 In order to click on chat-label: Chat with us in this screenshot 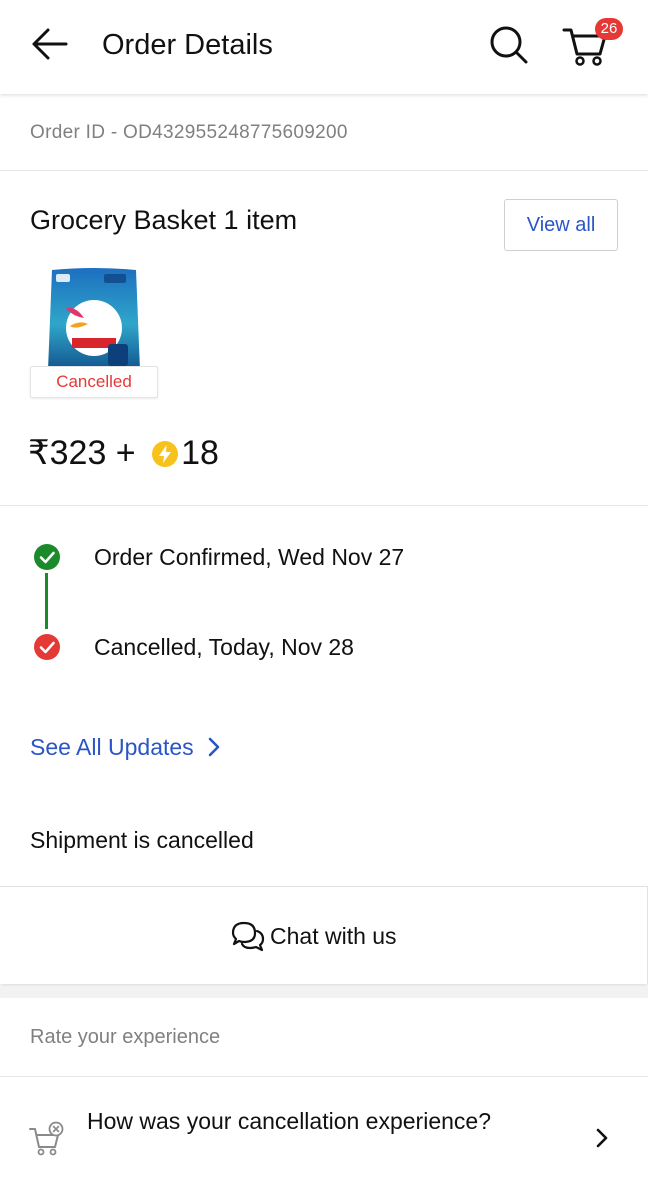, I will do `click(333, 936)`.